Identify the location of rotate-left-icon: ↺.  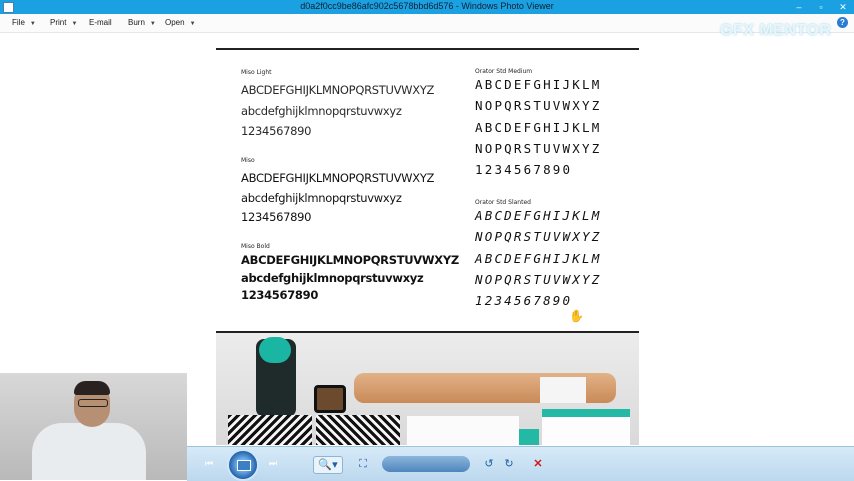
(489, 464).